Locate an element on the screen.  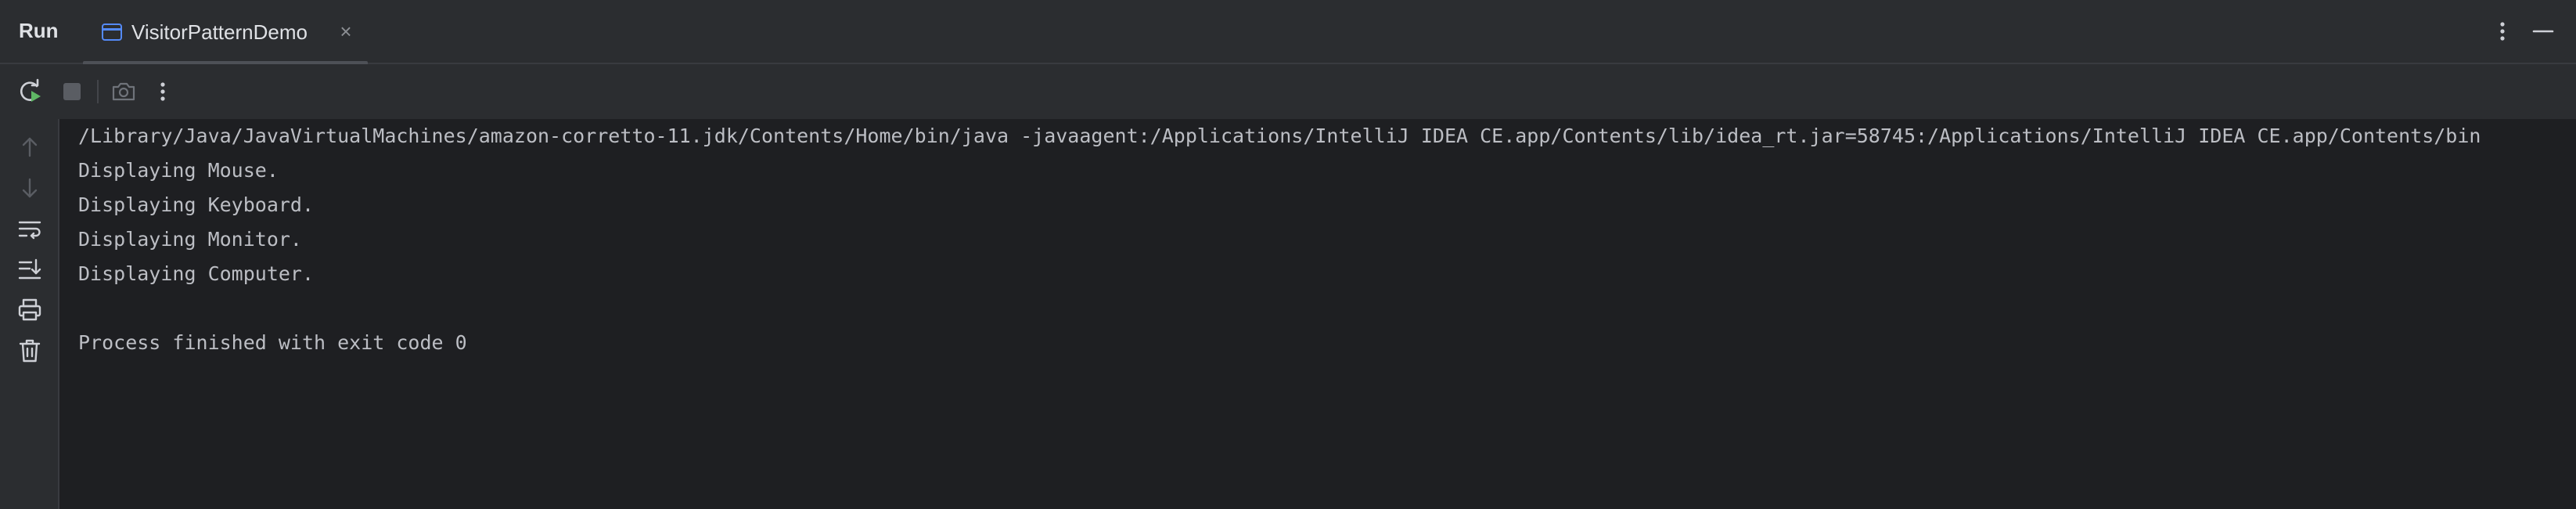
tab-visitor-pattern-demo: VisitorPatternDemo × is located at coordinates (225, 33).